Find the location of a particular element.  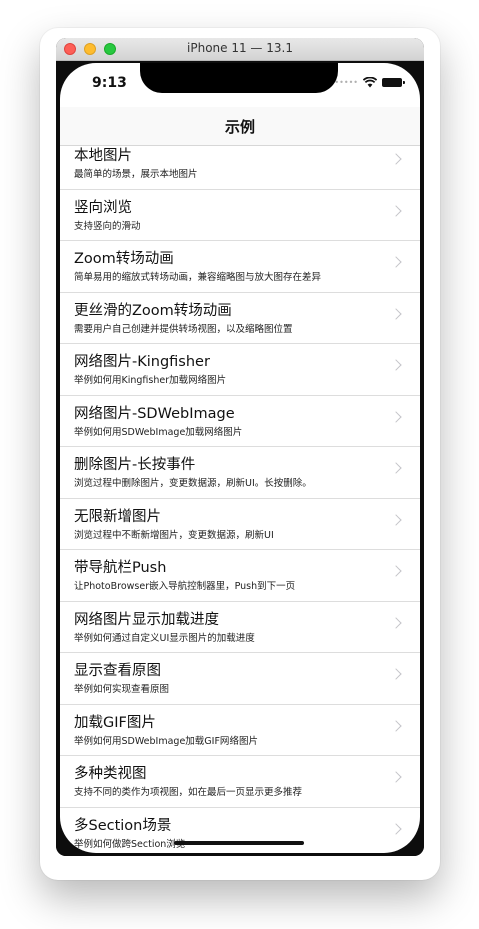

row-title: 多种类视图 is located at coordinates (110, 774).